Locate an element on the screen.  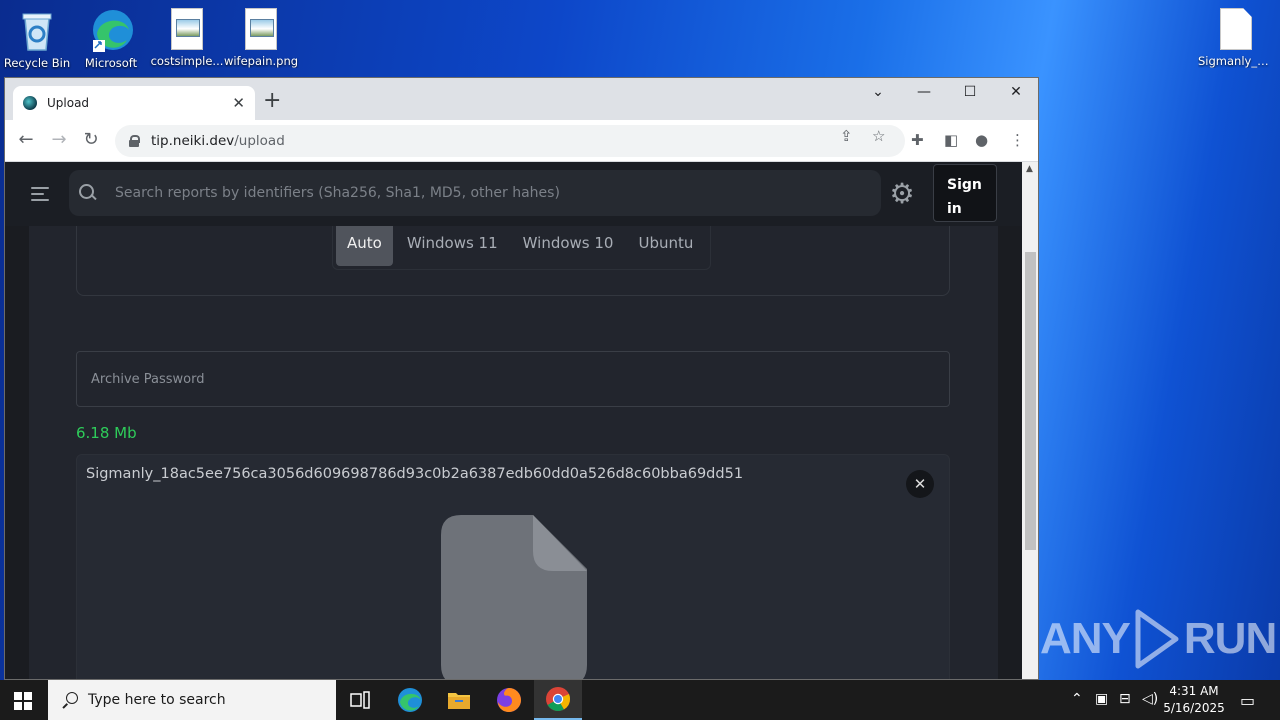
back-arrow-icon: ← is located at coordinates (26, 139).